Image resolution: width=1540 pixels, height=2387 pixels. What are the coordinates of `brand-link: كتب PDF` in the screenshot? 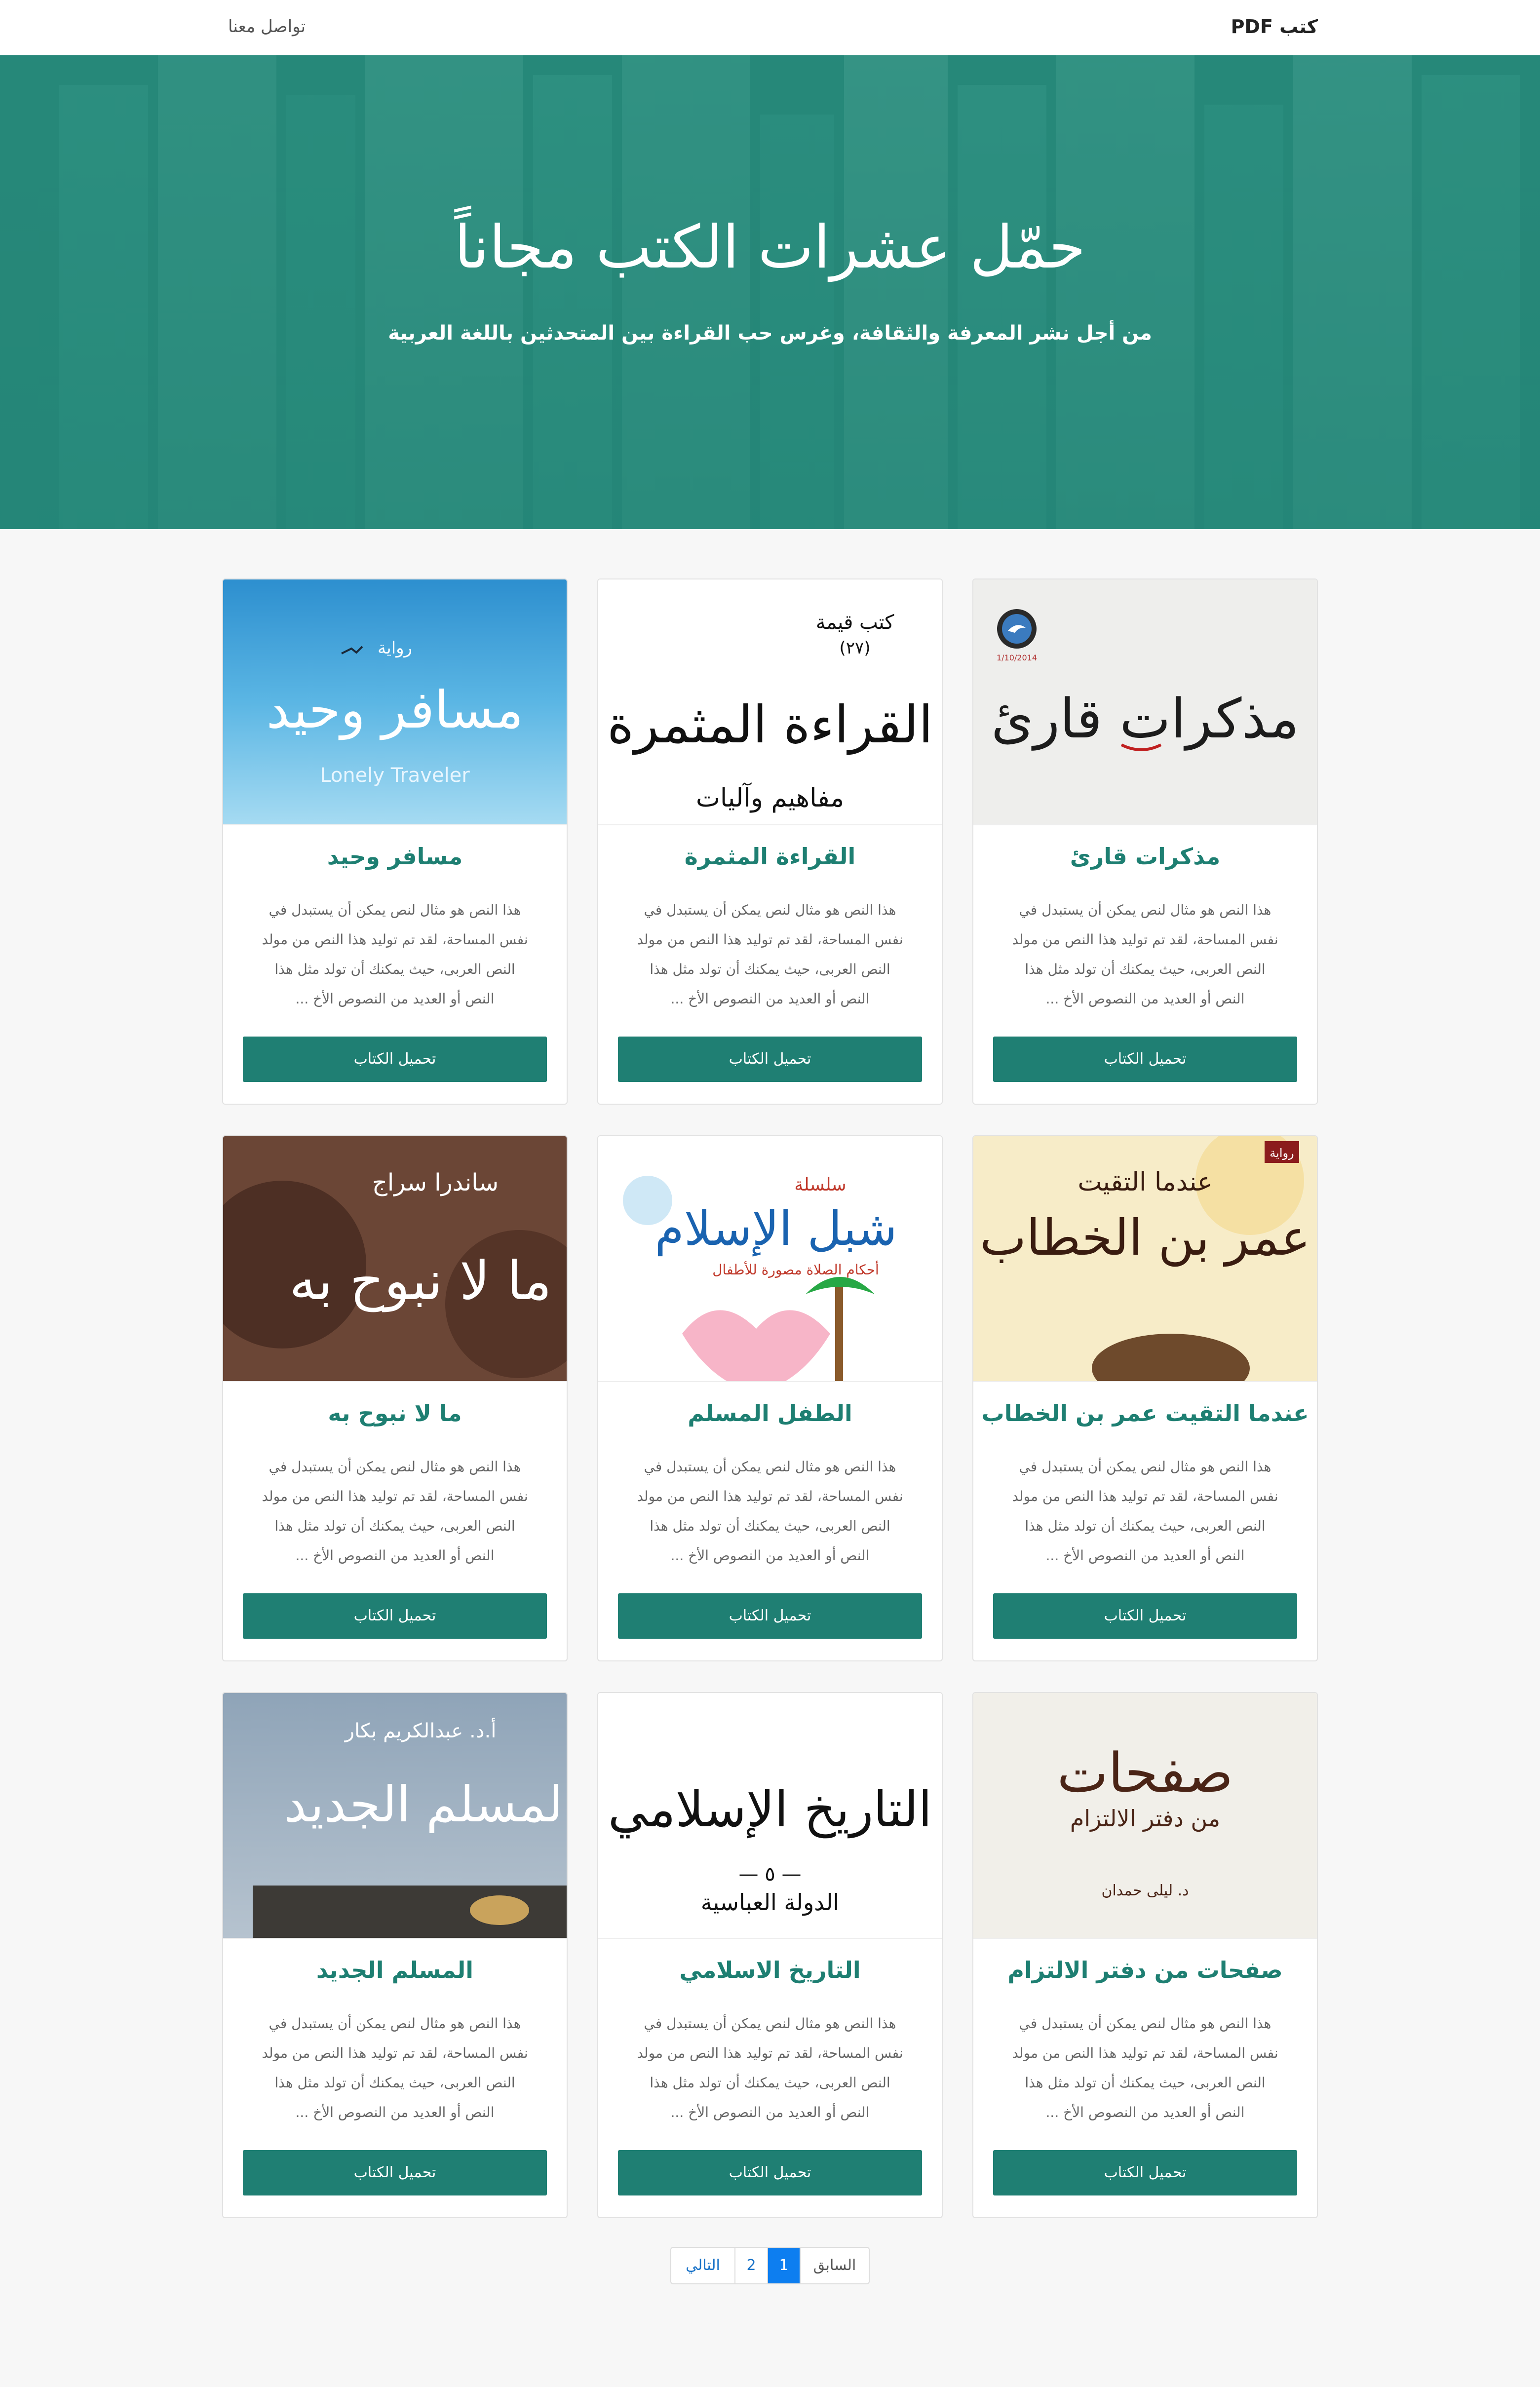 It's located at (1274, 27).